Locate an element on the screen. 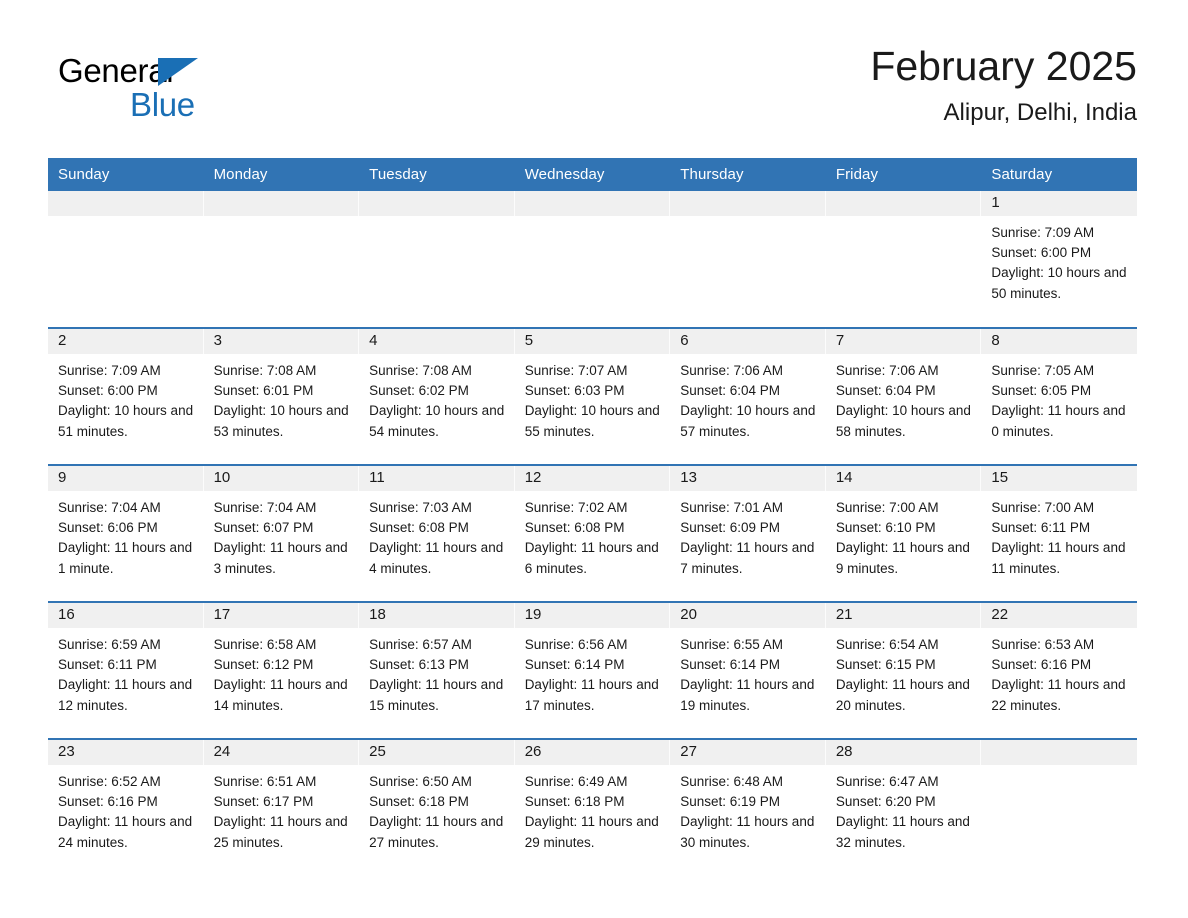 The image size is (1188, 918). daylight-text: Daylight: 11 hours and 27 minutes. is located at coordinates (436, 832).